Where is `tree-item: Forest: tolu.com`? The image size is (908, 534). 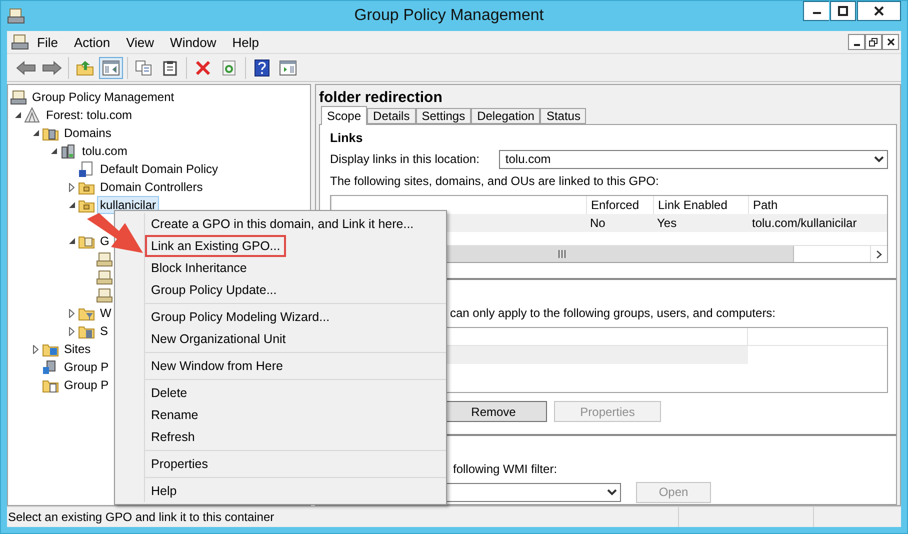
tree-item: Forest: tolu.com is located at coordinates (89, 115).